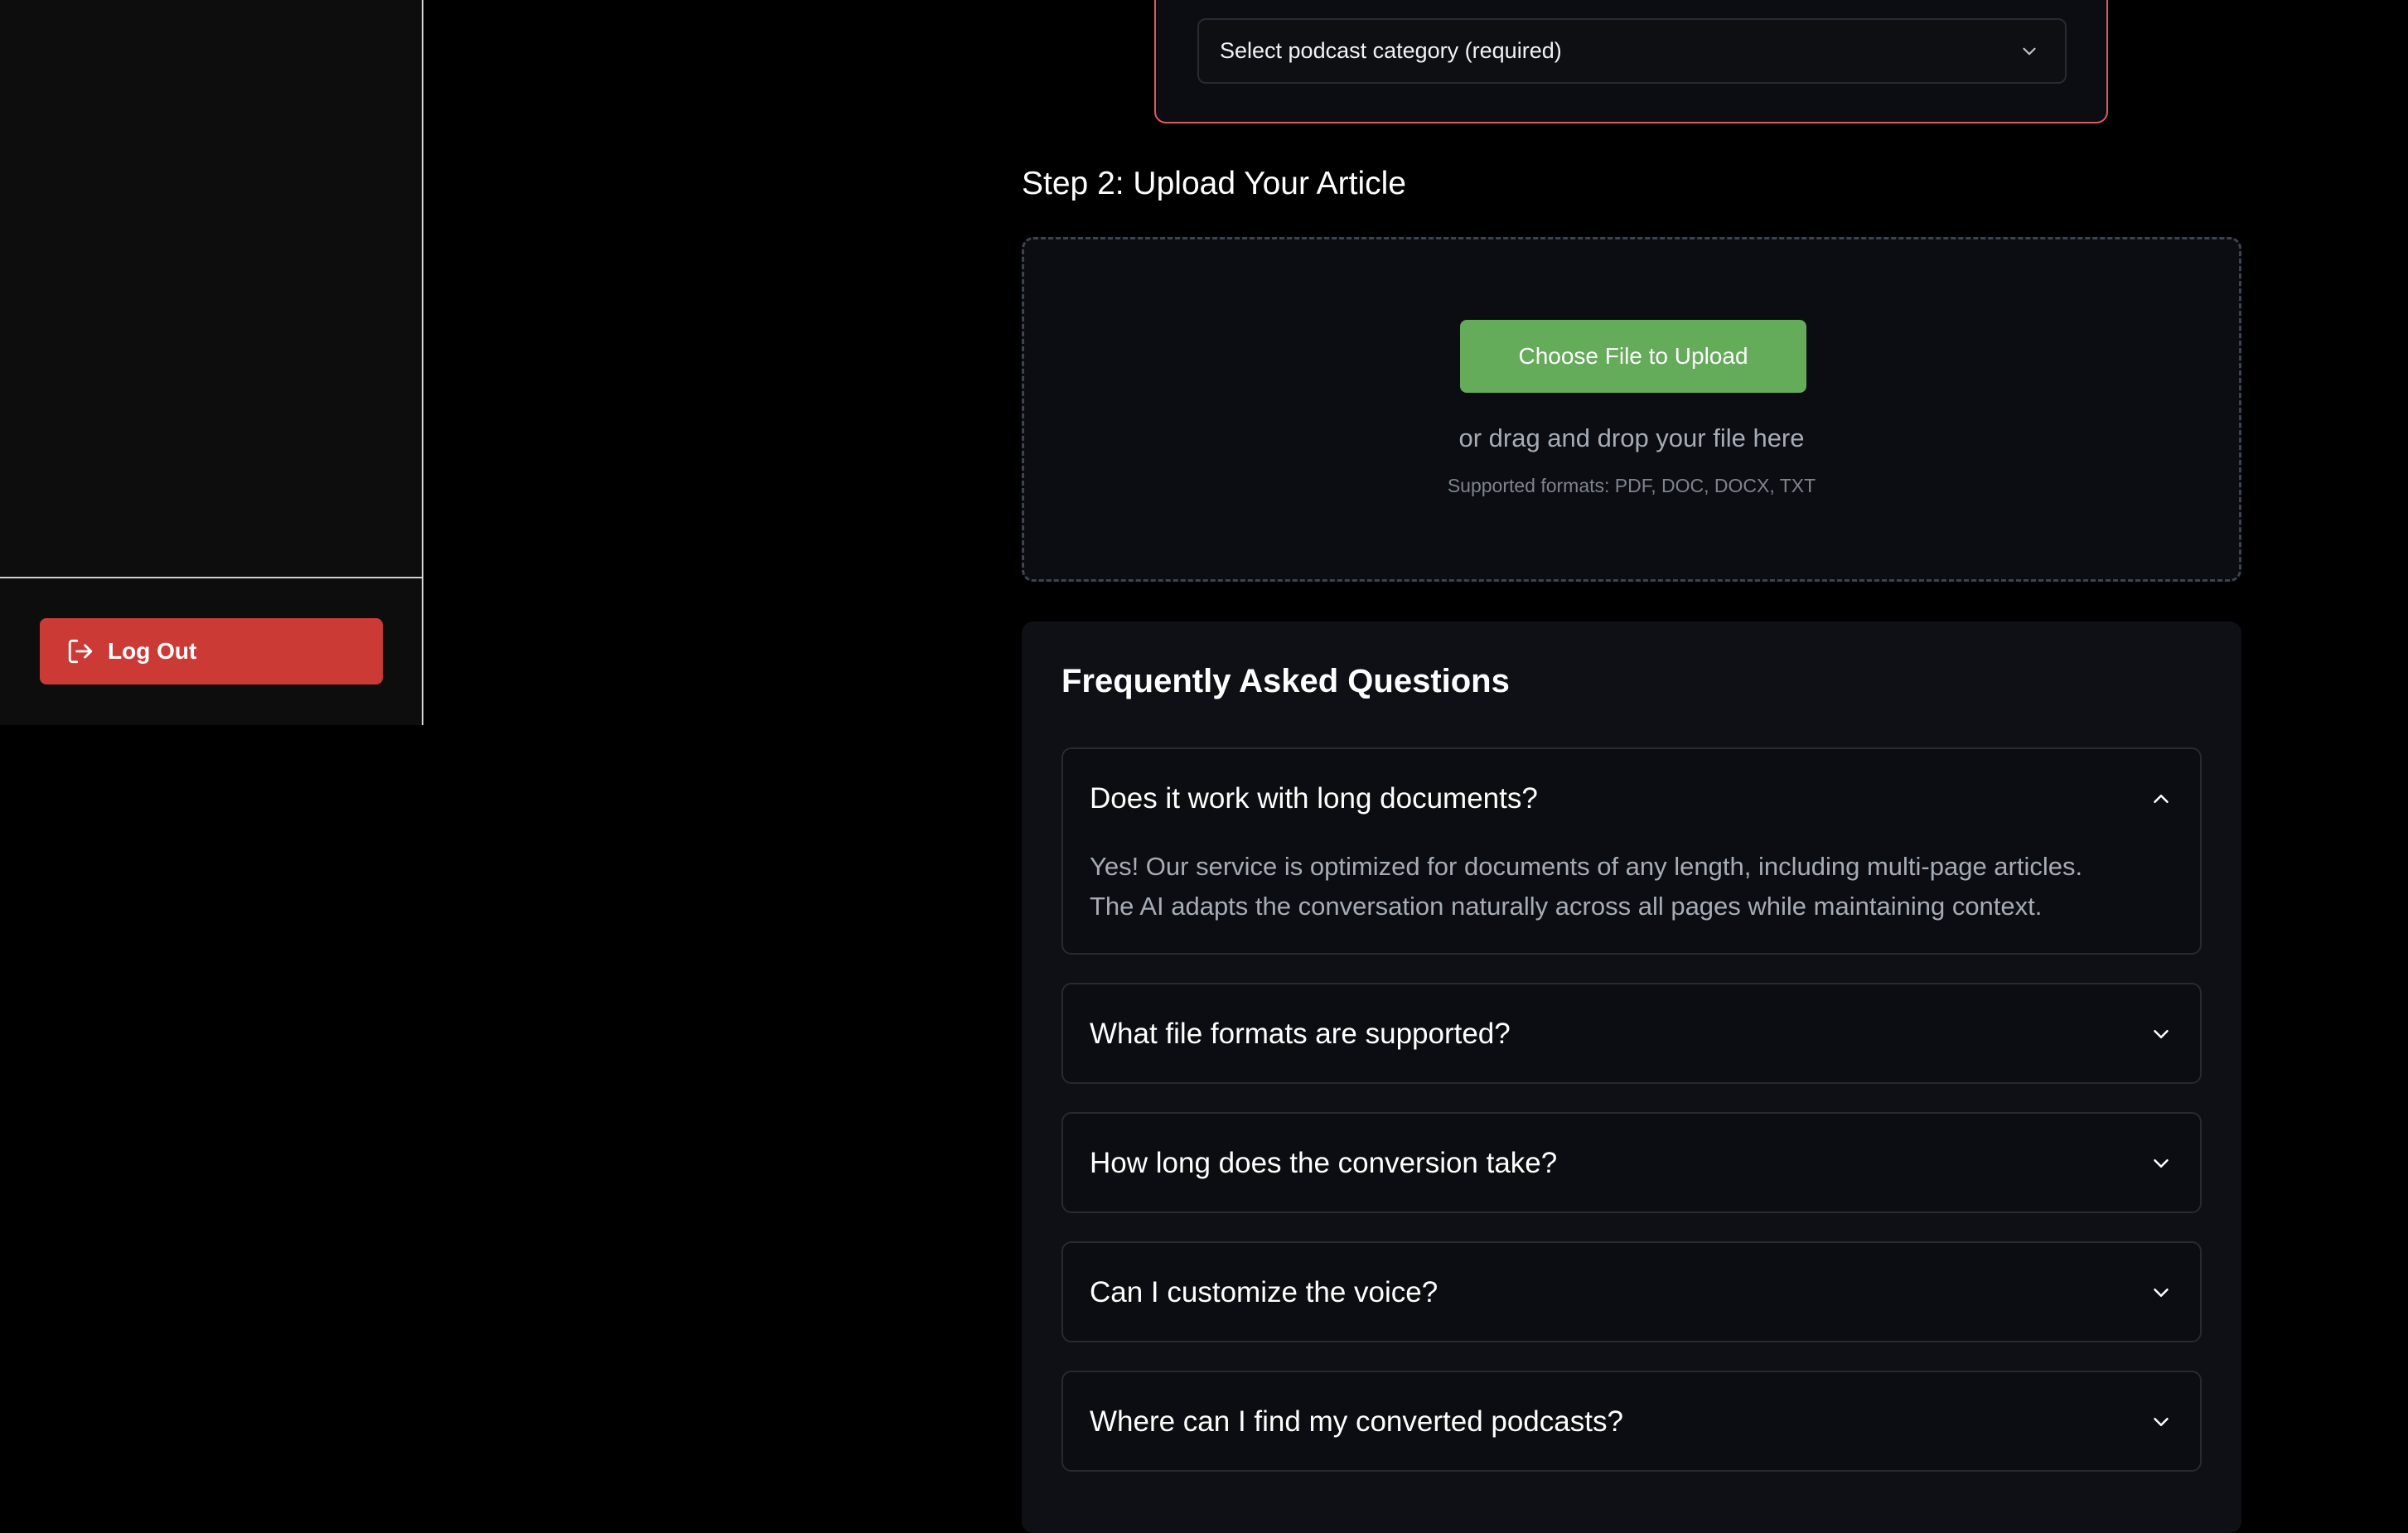 This screenshot has height=1533, width=2408. What do you see at coordinates (1264, 1292) in the screenshot?
I see `faq-question: Can I customize the voice?` at bounding box center [1264, 1292].